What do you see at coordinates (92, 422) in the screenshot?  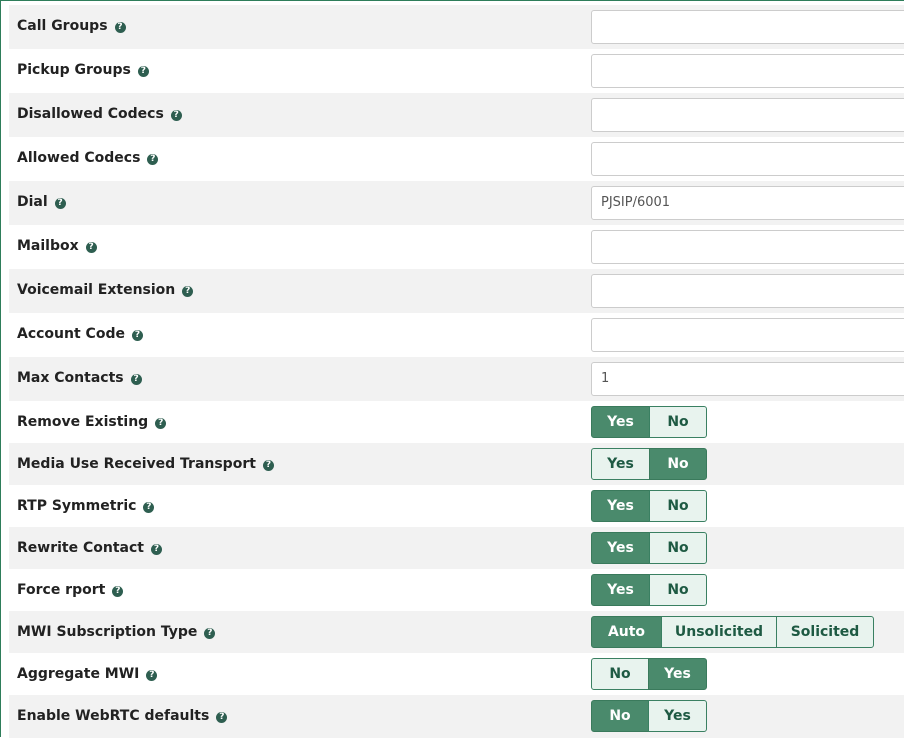 I see `field-label: Remove Existing?` at bounding box center [92, 422].